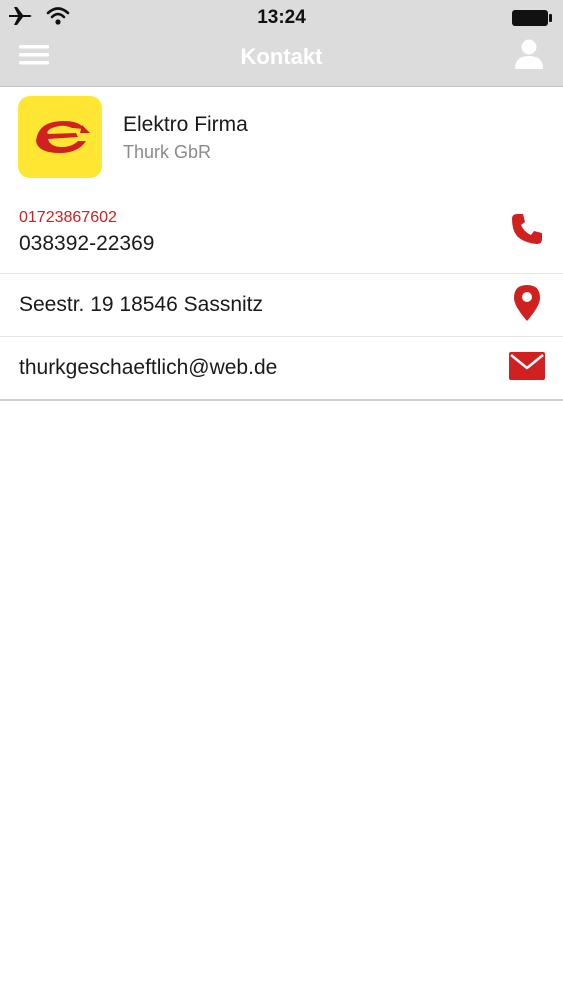  Describe the element at coordinates (185, 124) in the screenshot. I see `company-name: Elektro Firma` at that location.